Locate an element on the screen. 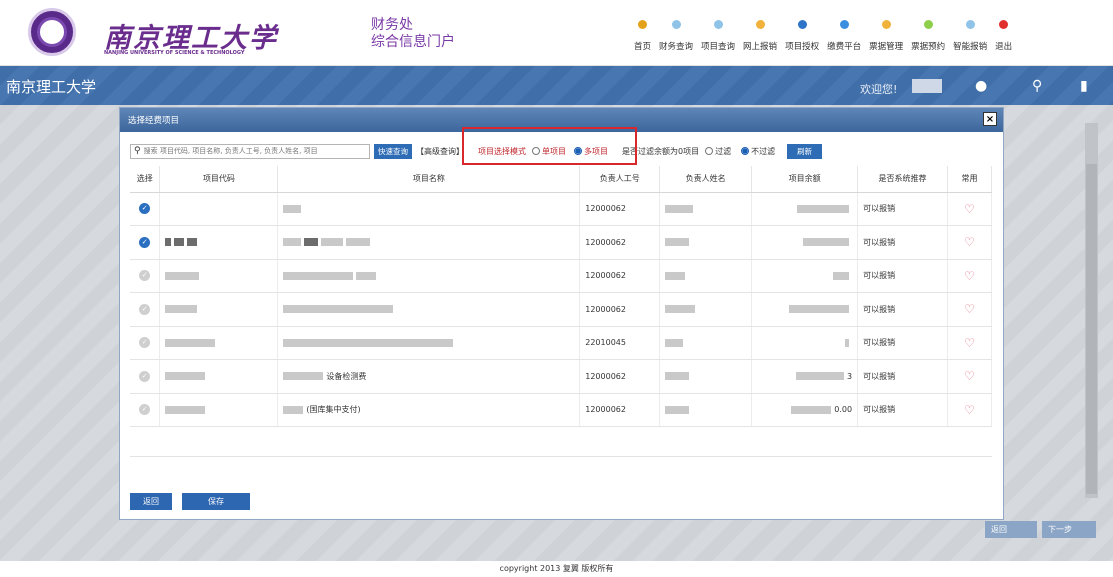  table-row: ✓ 设备检测费 12000062 3 可以报销 ♡ is located at coordinates (561, 376).